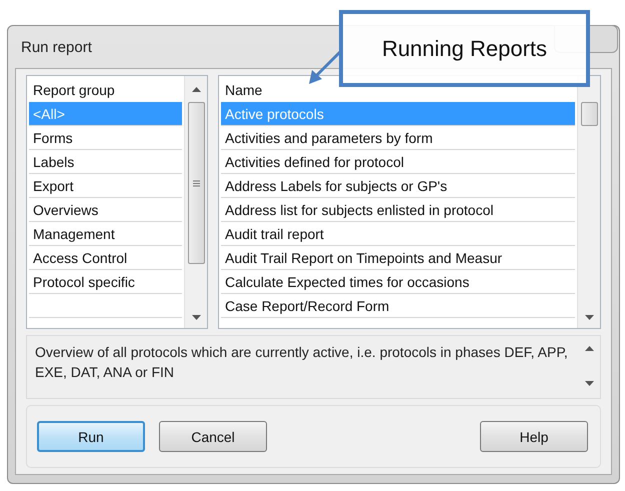  I want to click on list-item: Forms, so click(105, 138).